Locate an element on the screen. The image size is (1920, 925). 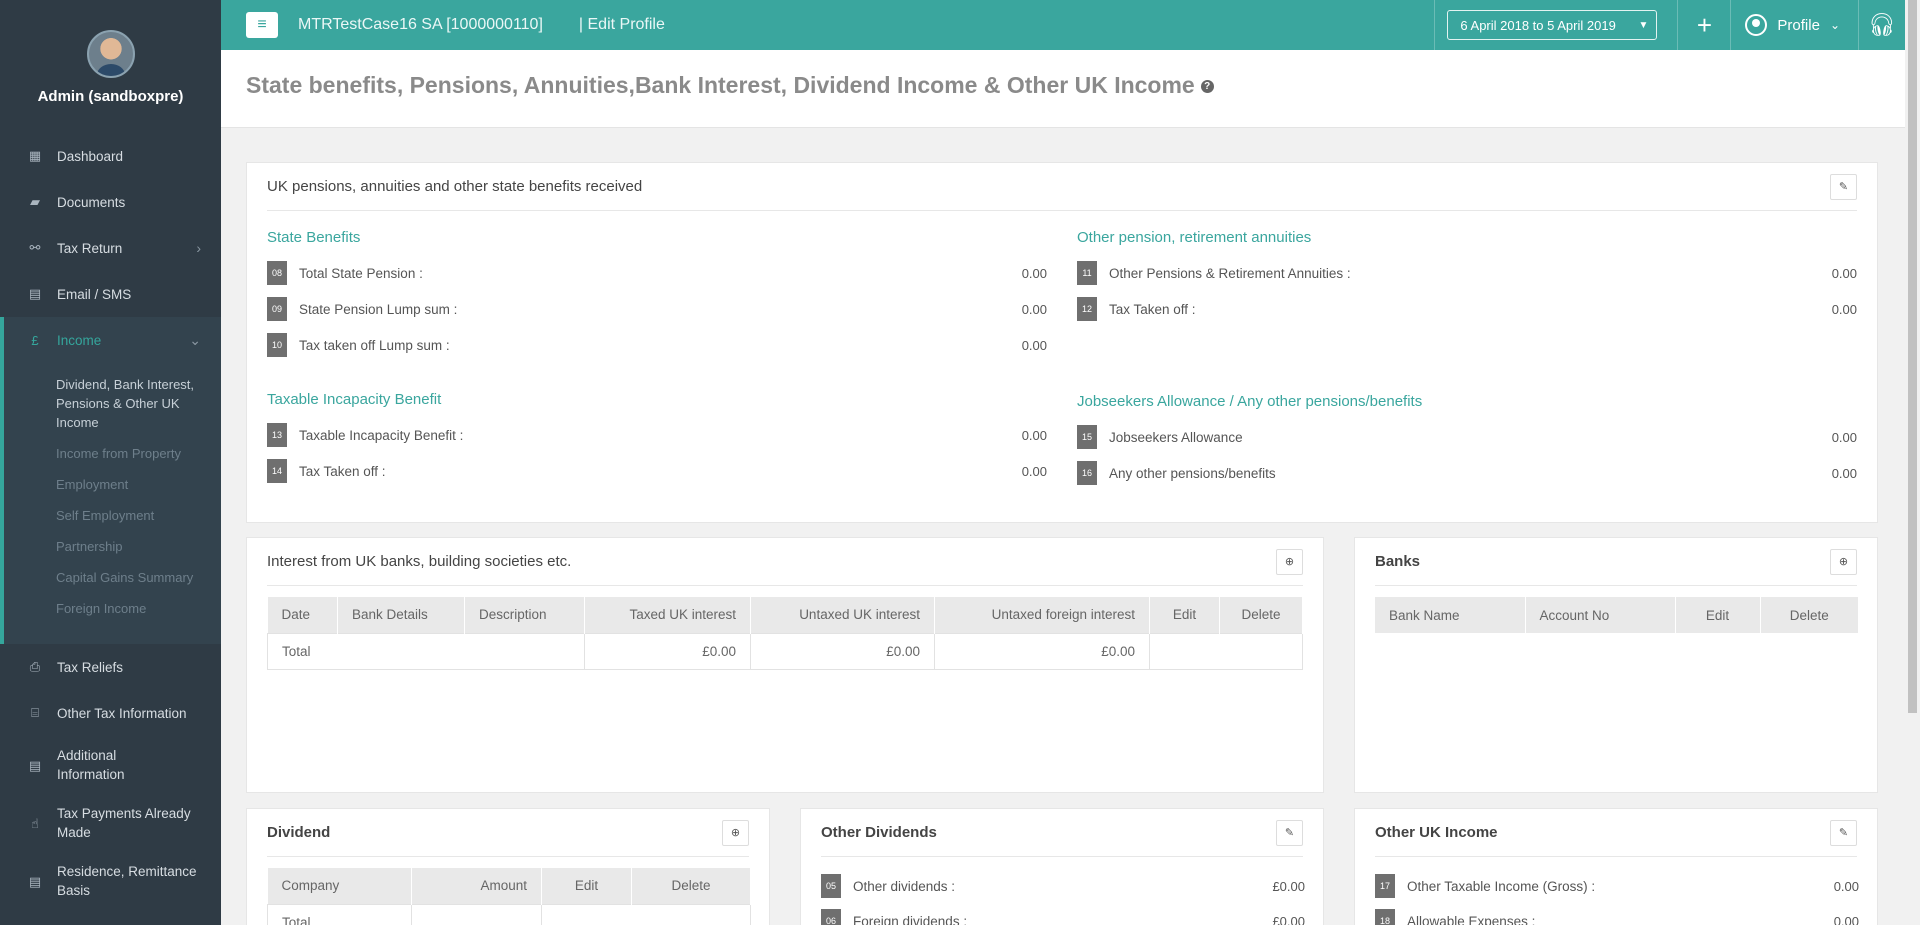
box-number: 11 is located at coordinates (1087, 273).